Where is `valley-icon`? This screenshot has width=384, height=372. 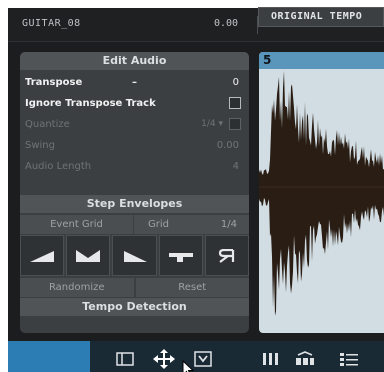
valley-icon is located at coordinates (88, 255).